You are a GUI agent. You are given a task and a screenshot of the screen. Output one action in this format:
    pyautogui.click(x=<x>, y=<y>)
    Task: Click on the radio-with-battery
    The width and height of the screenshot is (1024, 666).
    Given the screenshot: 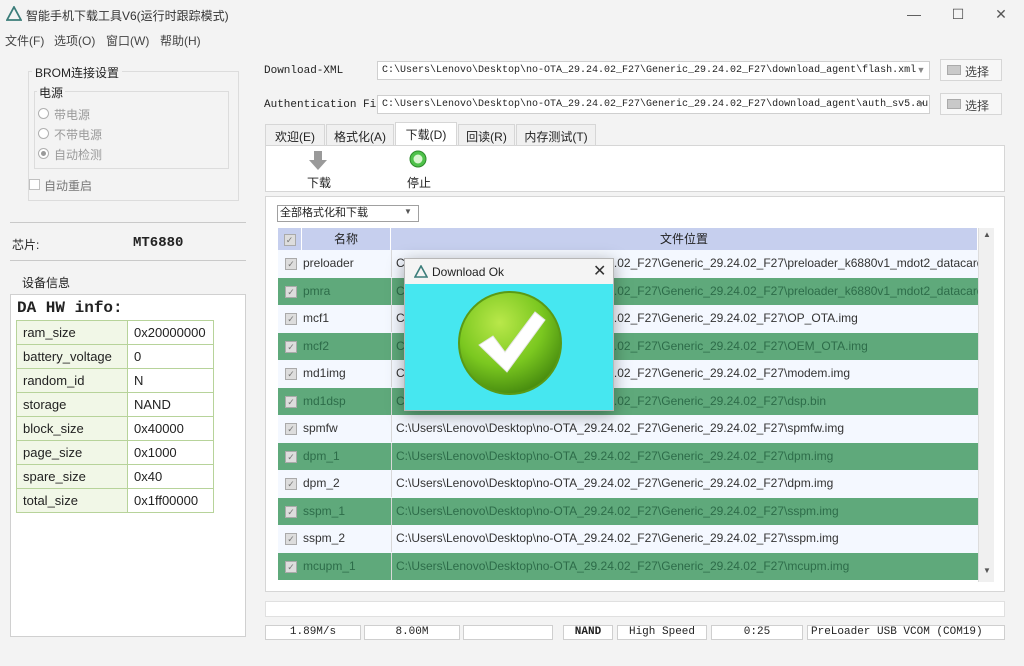 What is the action you would take?
    pyautogui.click(x=43, y=113)
    